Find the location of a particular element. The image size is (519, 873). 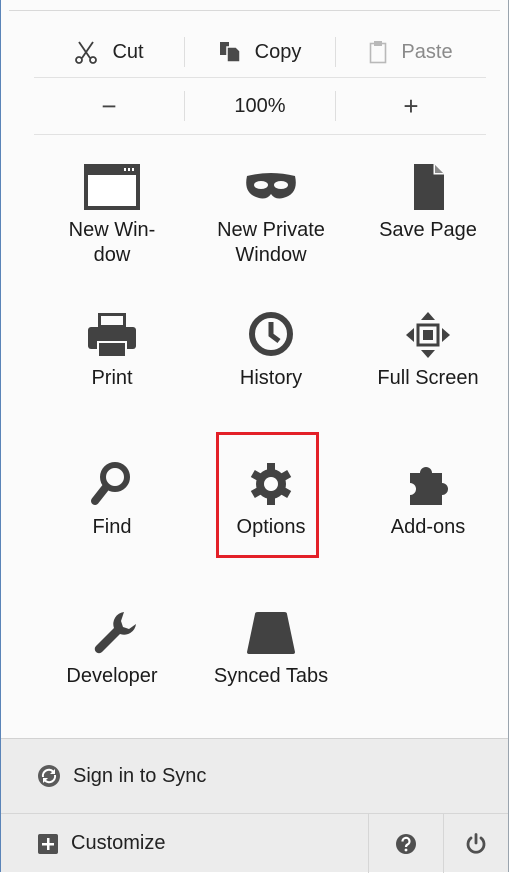

edit-controls: Cut Copy Paste is located at coordinates (260, 52).